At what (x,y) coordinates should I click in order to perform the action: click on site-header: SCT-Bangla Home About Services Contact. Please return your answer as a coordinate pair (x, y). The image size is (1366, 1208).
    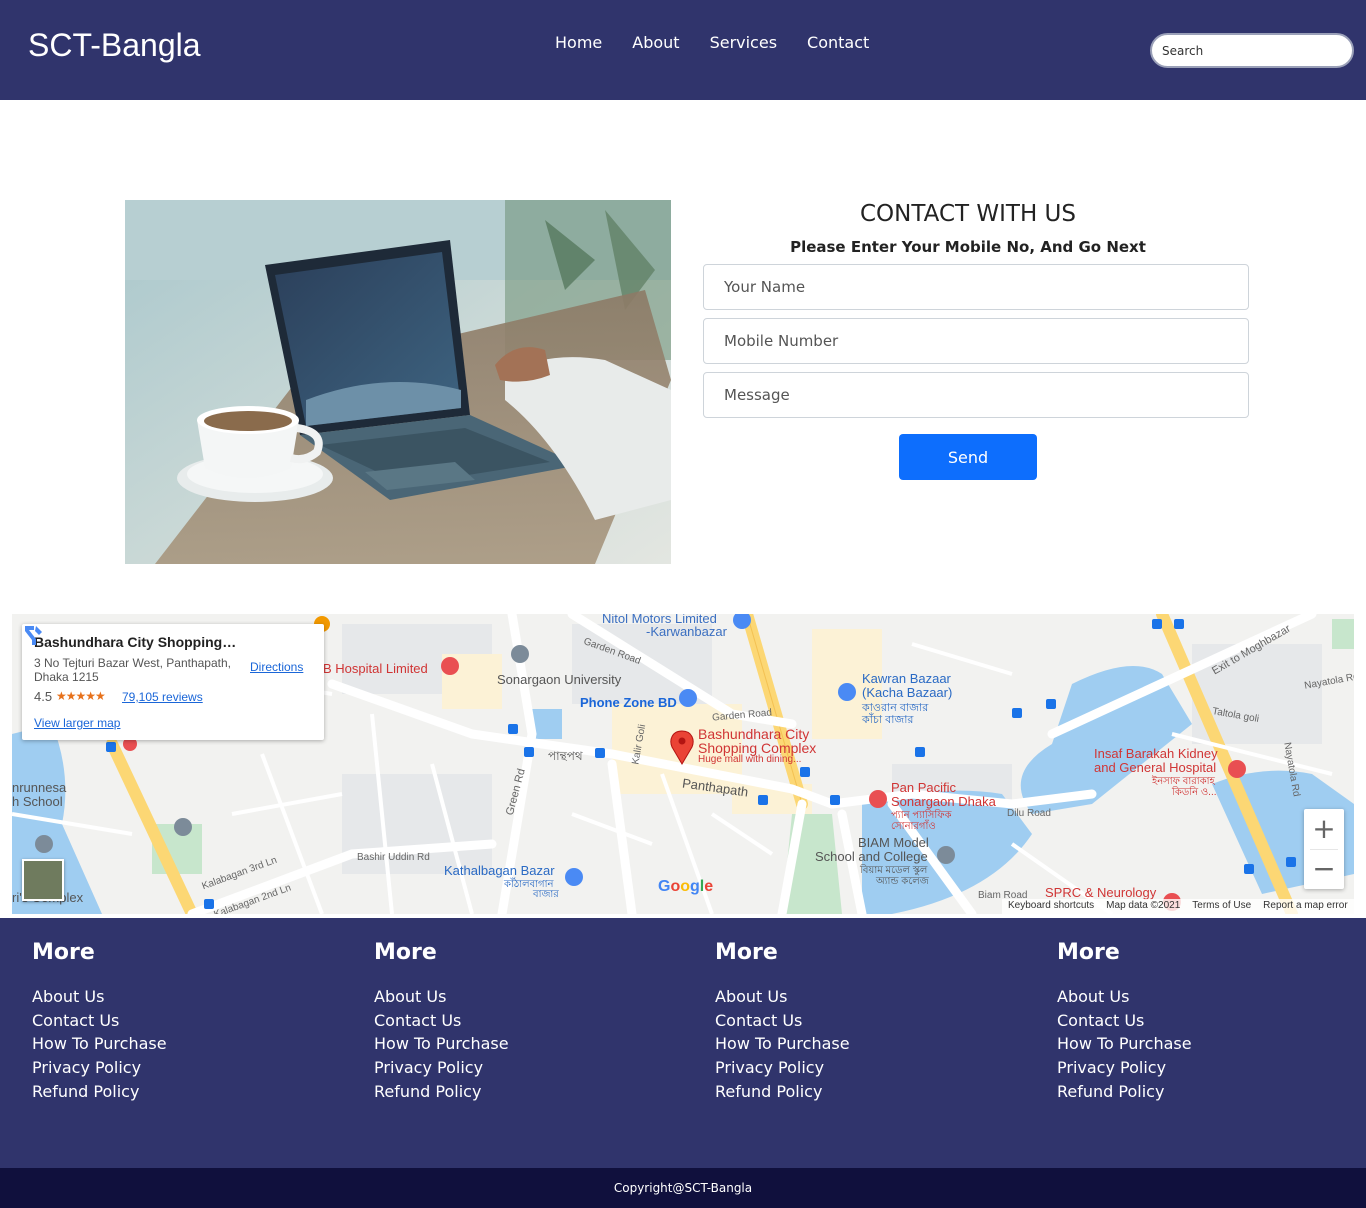
    Looking at the image, I should click on (683, 50).